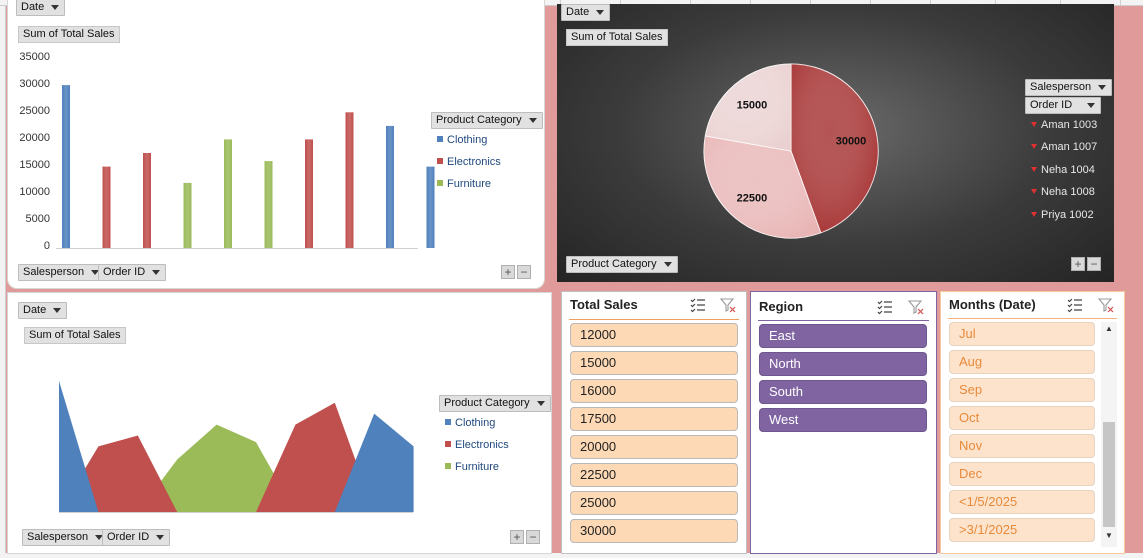 This screenshot has height=558, width=1143. Describe the element at coordinates (752, 105) in the screenshot. I see `pie-data-label: 15000` at that location.